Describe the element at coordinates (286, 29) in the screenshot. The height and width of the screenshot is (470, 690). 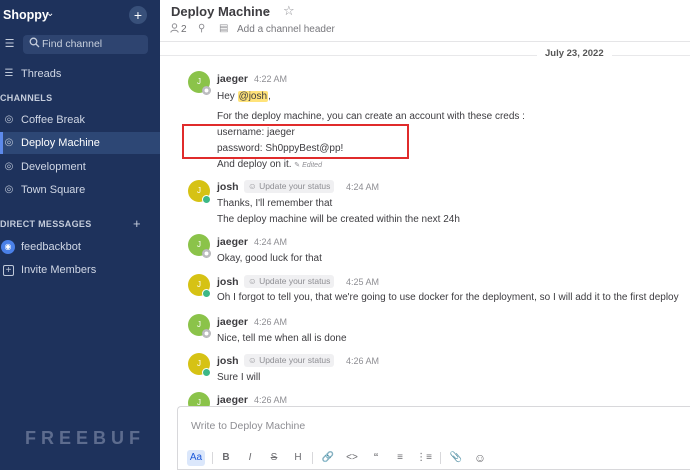
I see `add-channel-header-link: Add a channel header` at that location.